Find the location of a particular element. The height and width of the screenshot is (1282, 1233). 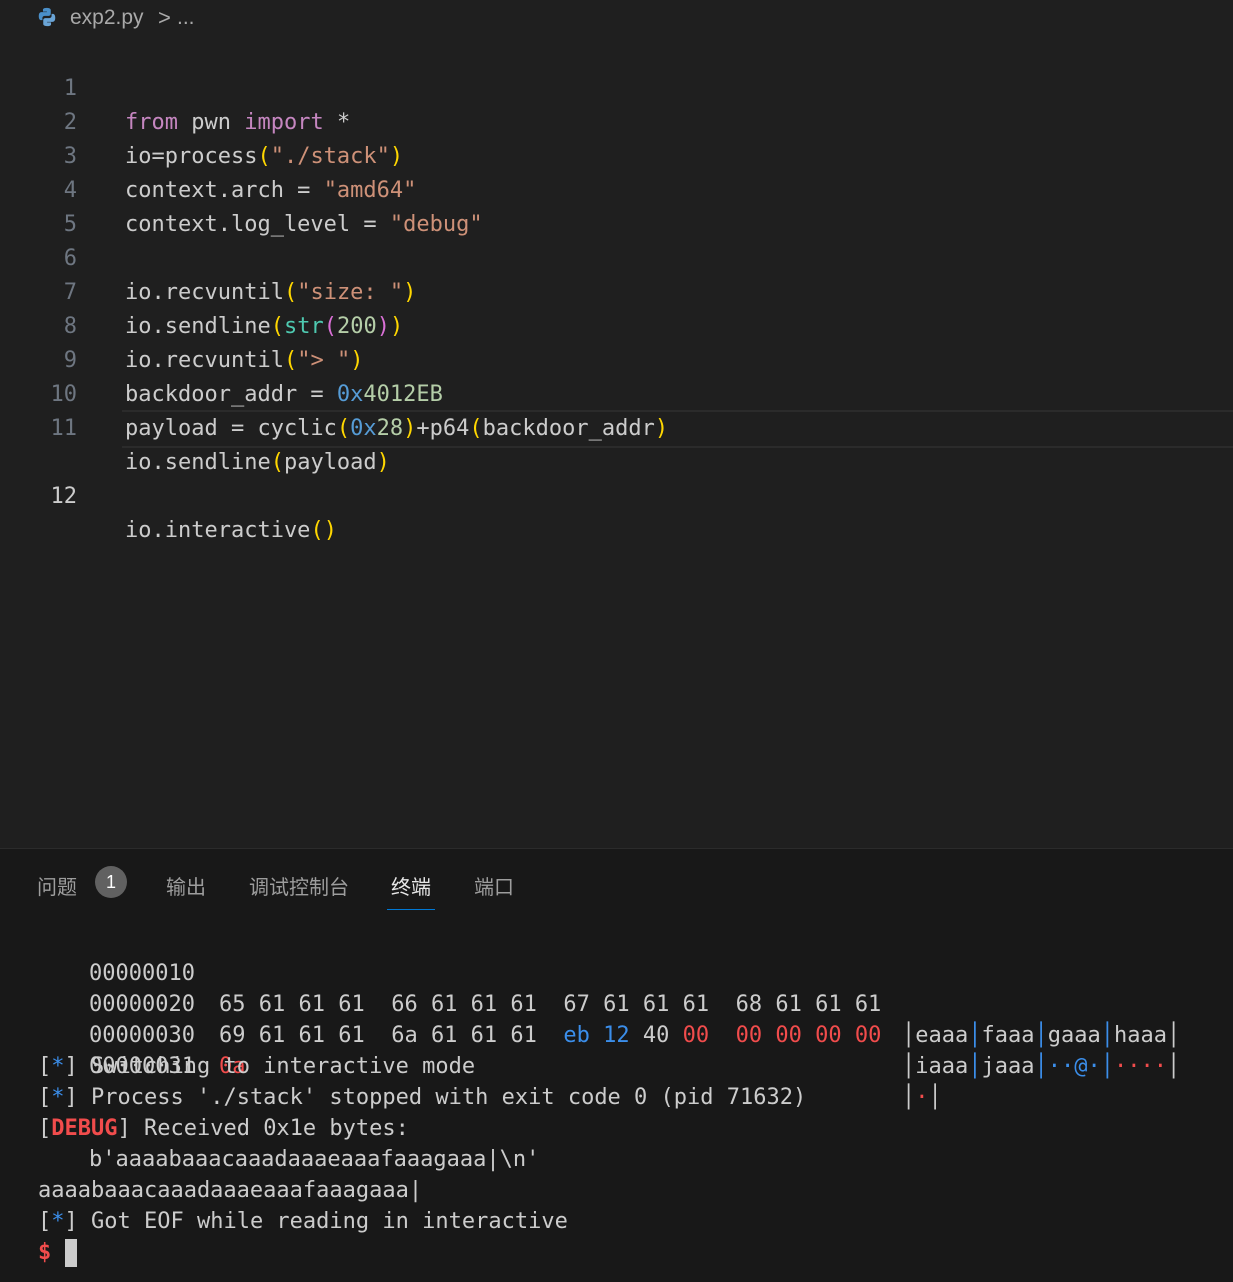

code-line: 5 is located at coordinates (616, 205).